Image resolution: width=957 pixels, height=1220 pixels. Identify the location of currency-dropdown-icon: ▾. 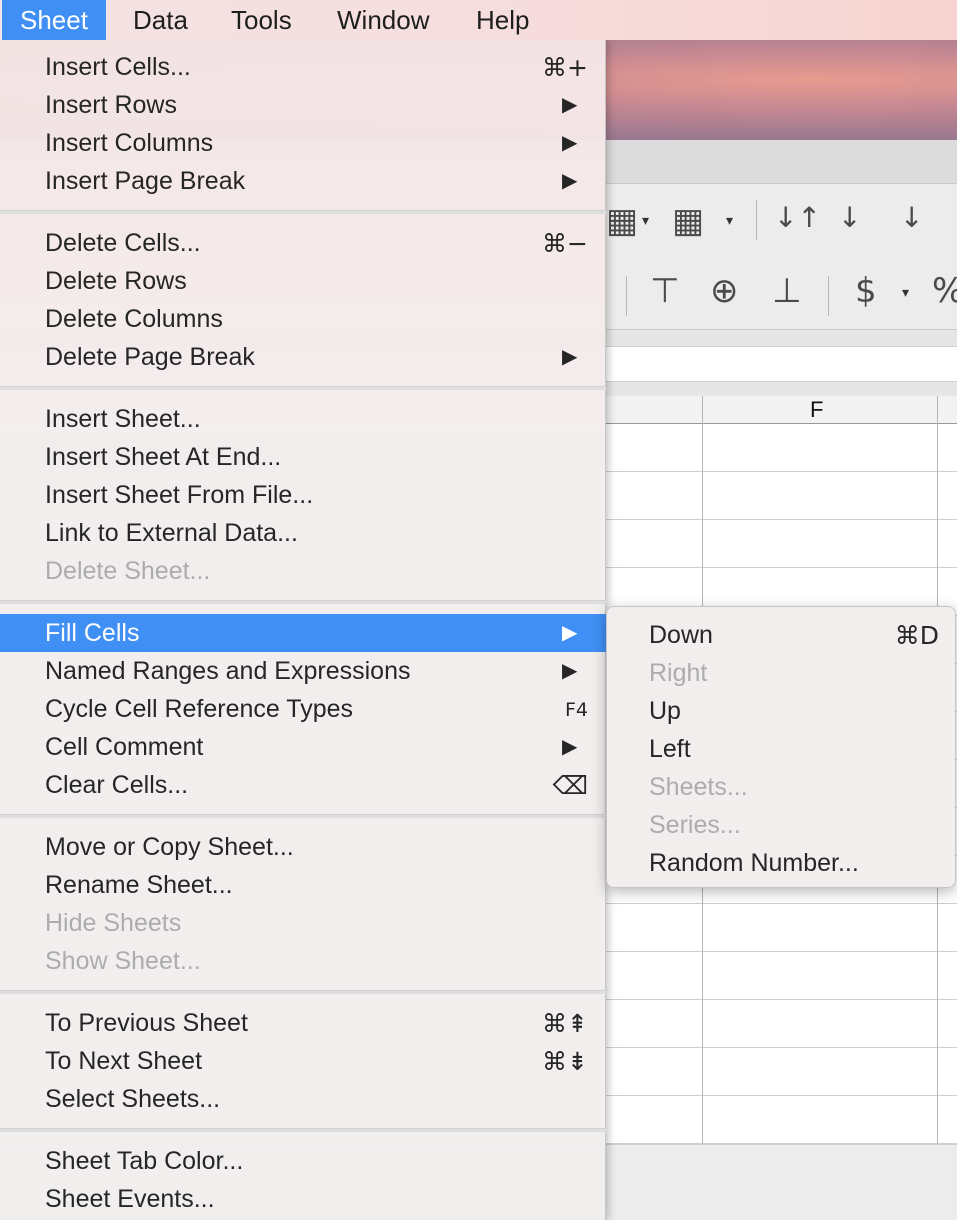
(905, 293).